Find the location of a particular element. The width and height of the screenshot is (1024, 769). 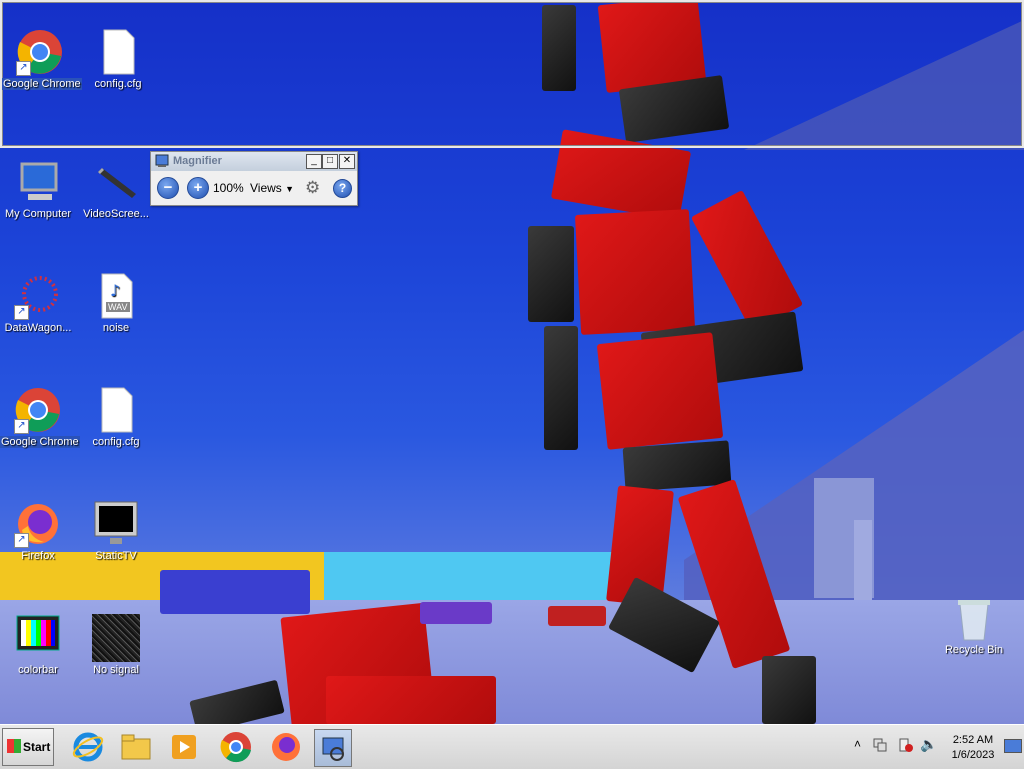

magnifier-title: Magnifier is located at coordinates (197, 161).